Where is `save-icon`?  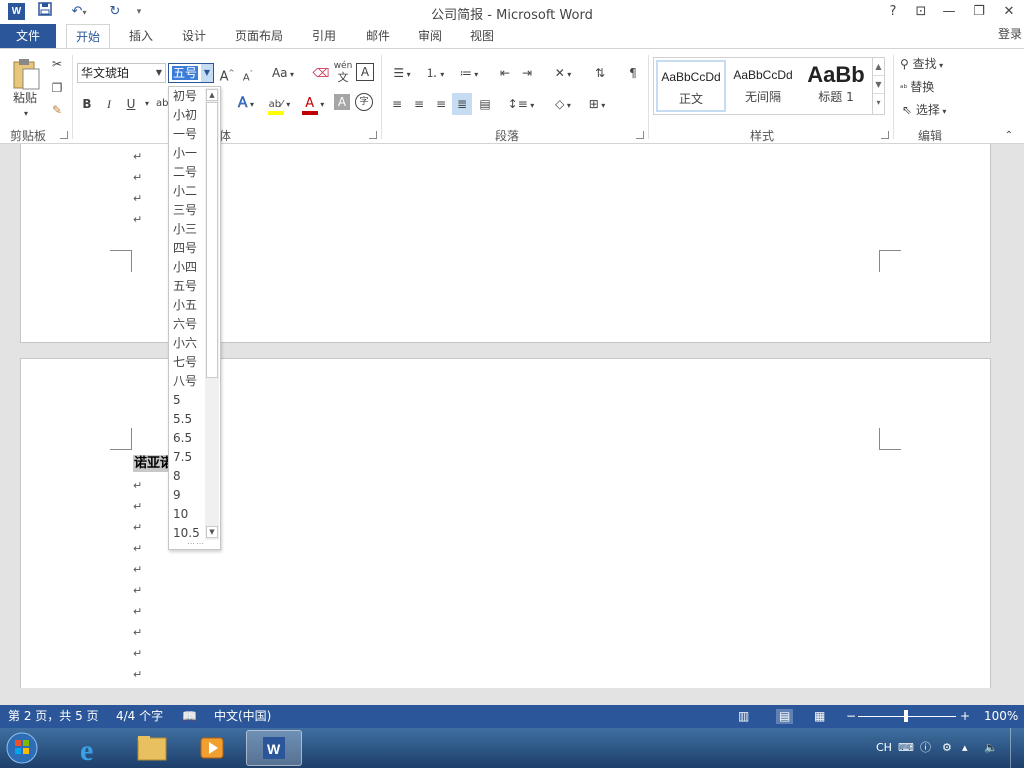
save-icon is located at coordinates (45, 12).